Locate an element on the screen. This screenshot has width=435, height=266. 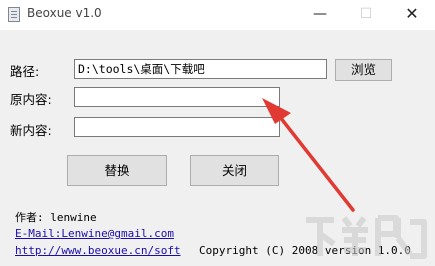
website-link: http://www.beoxue.cn/soft is located at coordinates (98, 250).